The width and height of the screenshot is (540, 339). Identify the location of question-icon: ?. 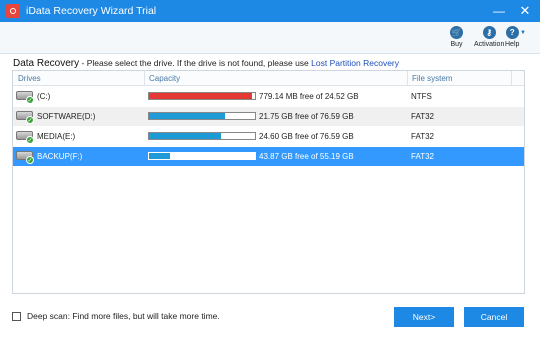
(512, 32).